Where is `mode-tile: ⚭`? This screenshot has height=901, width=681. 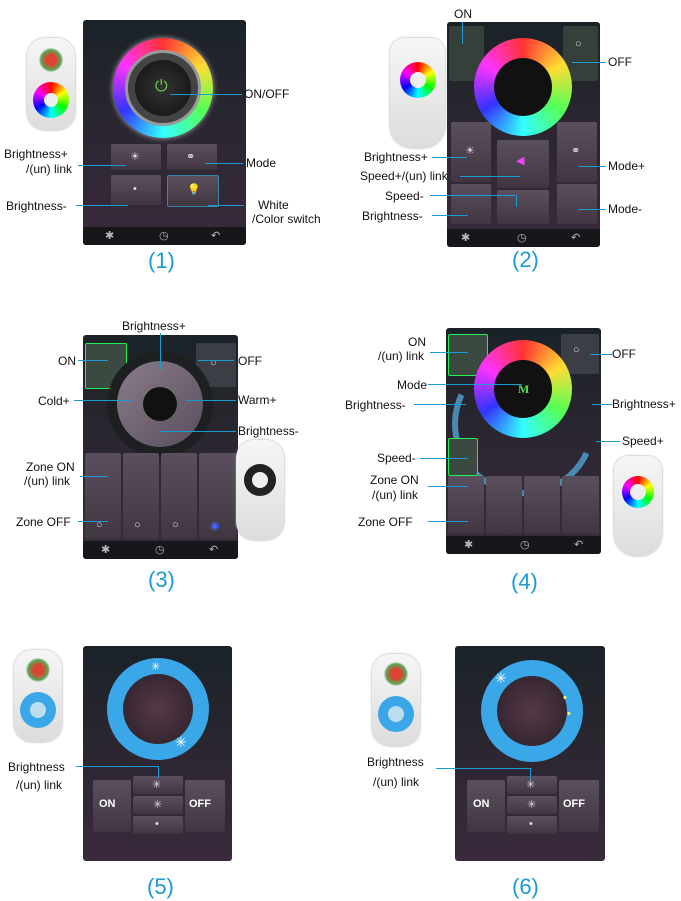
mode-tile: ⚭ is located at coordinates (192, 157).